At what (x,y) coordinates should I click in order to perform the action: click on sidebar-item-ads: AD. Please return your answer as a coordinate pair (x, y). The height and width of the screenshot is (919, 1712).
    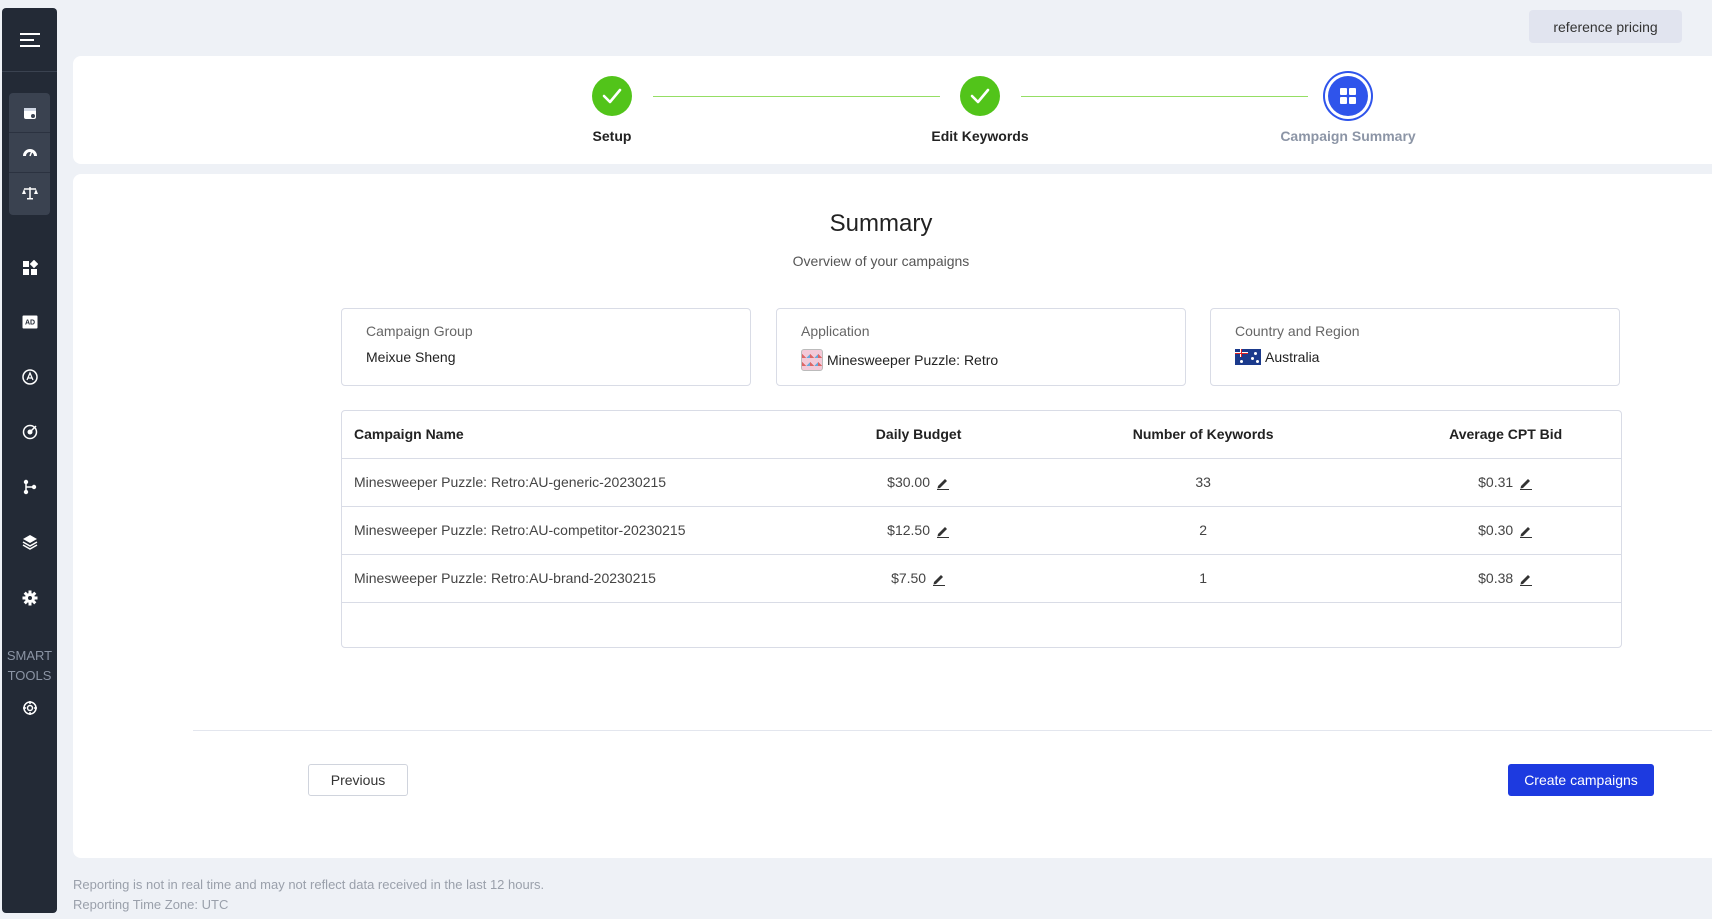
    Looking at the image, I should click on (29, 322).